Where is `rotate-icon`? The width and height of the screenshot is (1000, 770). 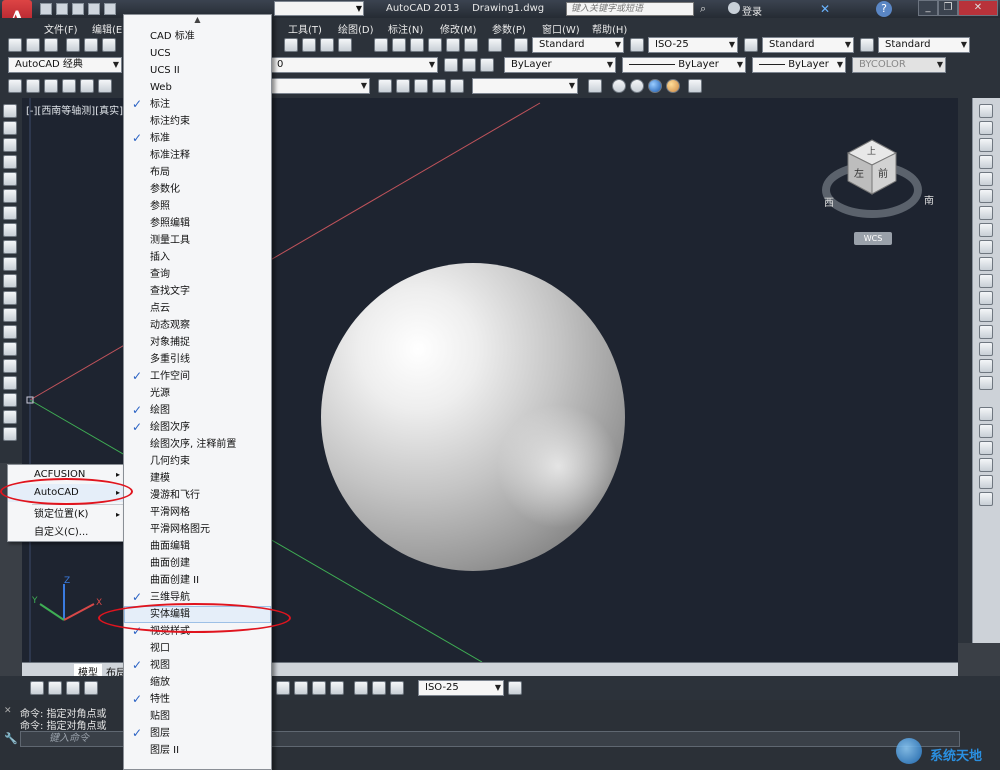
rotate-icon is located at coordinates (986, 213).